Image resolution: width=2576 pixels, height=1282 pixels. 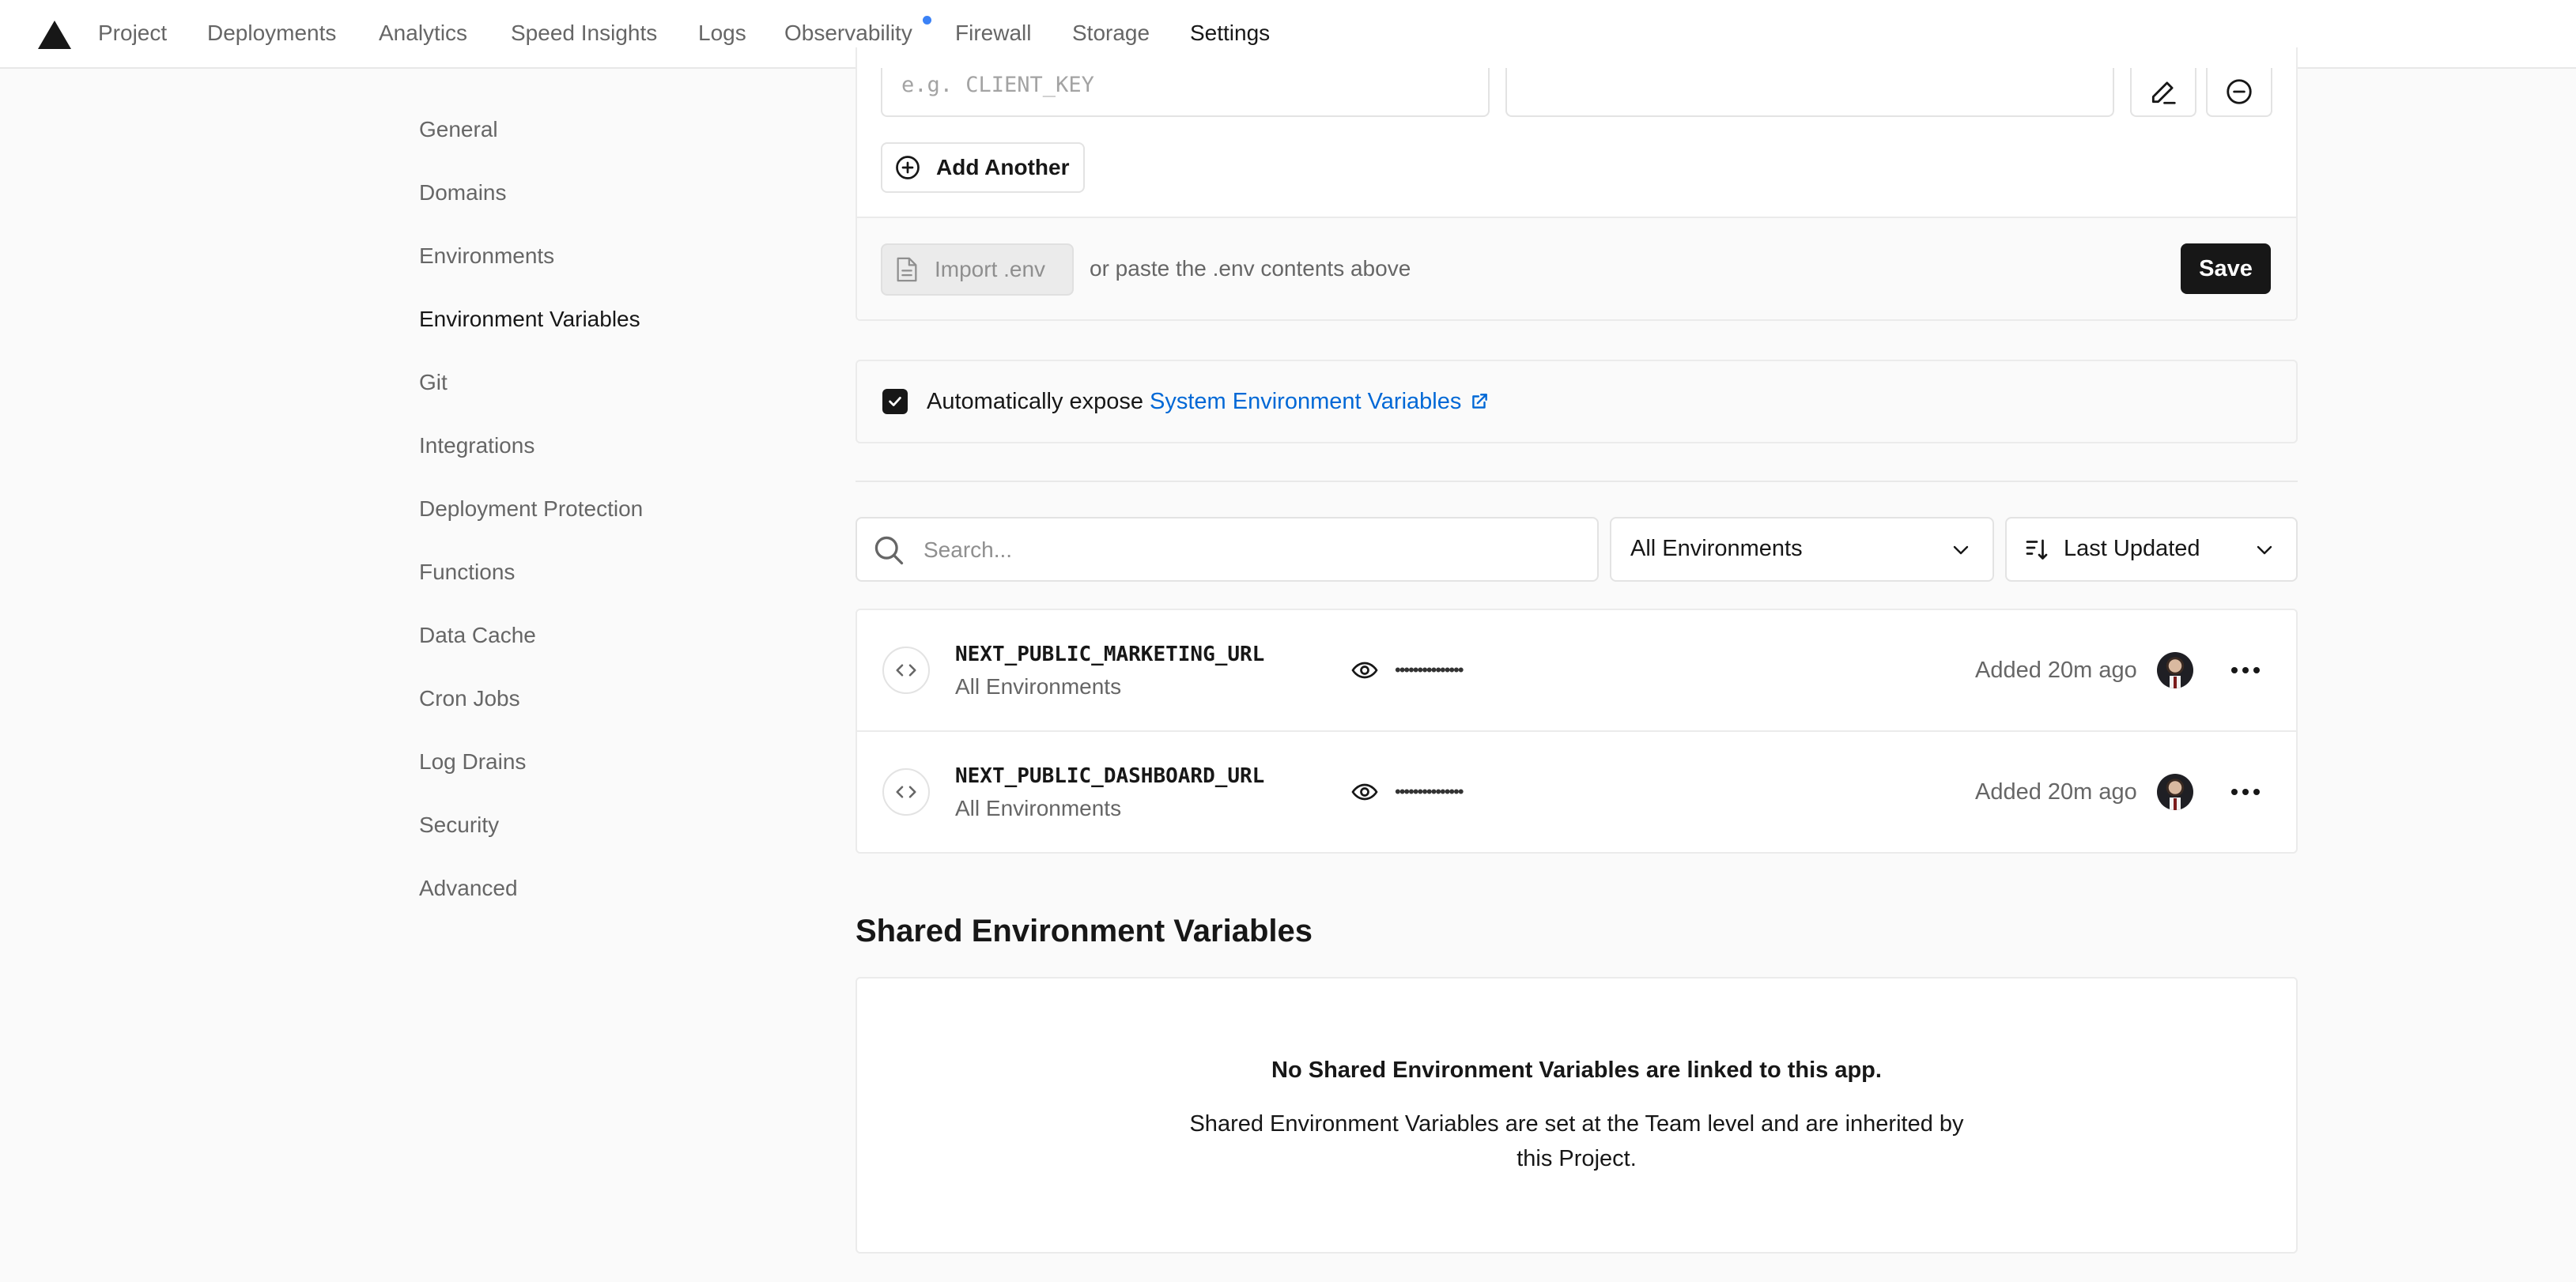 I want to click on environment-select-label: All Environments, so click(x=1716, y=548).